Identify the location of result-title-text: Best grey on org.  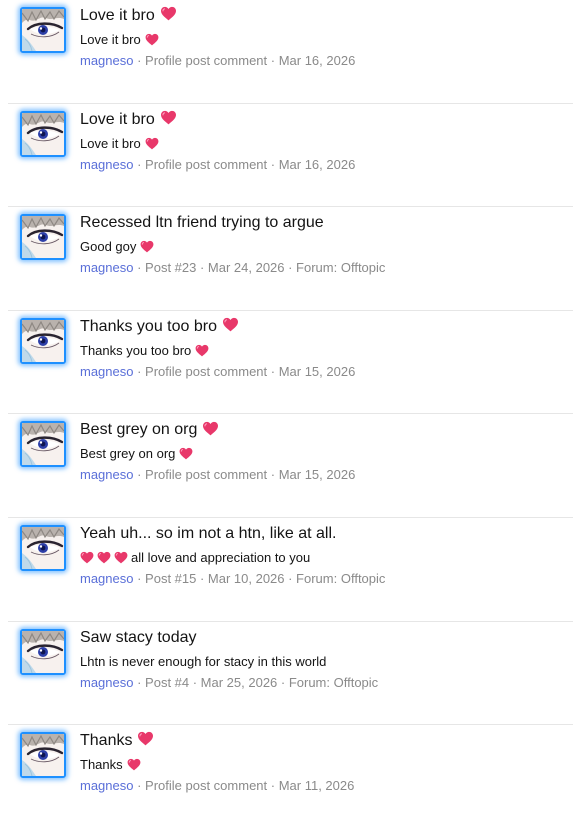
(139, 430).